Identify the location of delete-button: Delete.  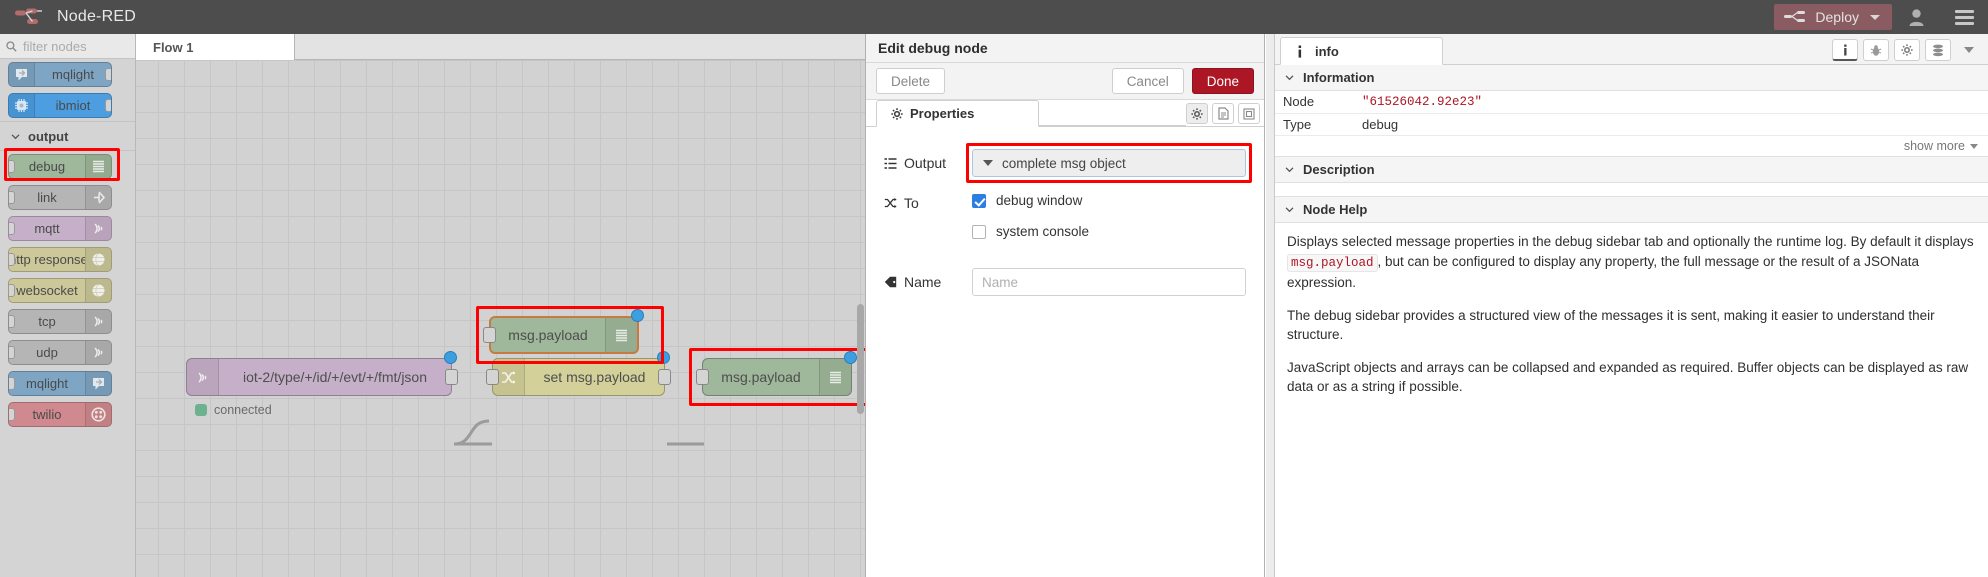
(911, 81).